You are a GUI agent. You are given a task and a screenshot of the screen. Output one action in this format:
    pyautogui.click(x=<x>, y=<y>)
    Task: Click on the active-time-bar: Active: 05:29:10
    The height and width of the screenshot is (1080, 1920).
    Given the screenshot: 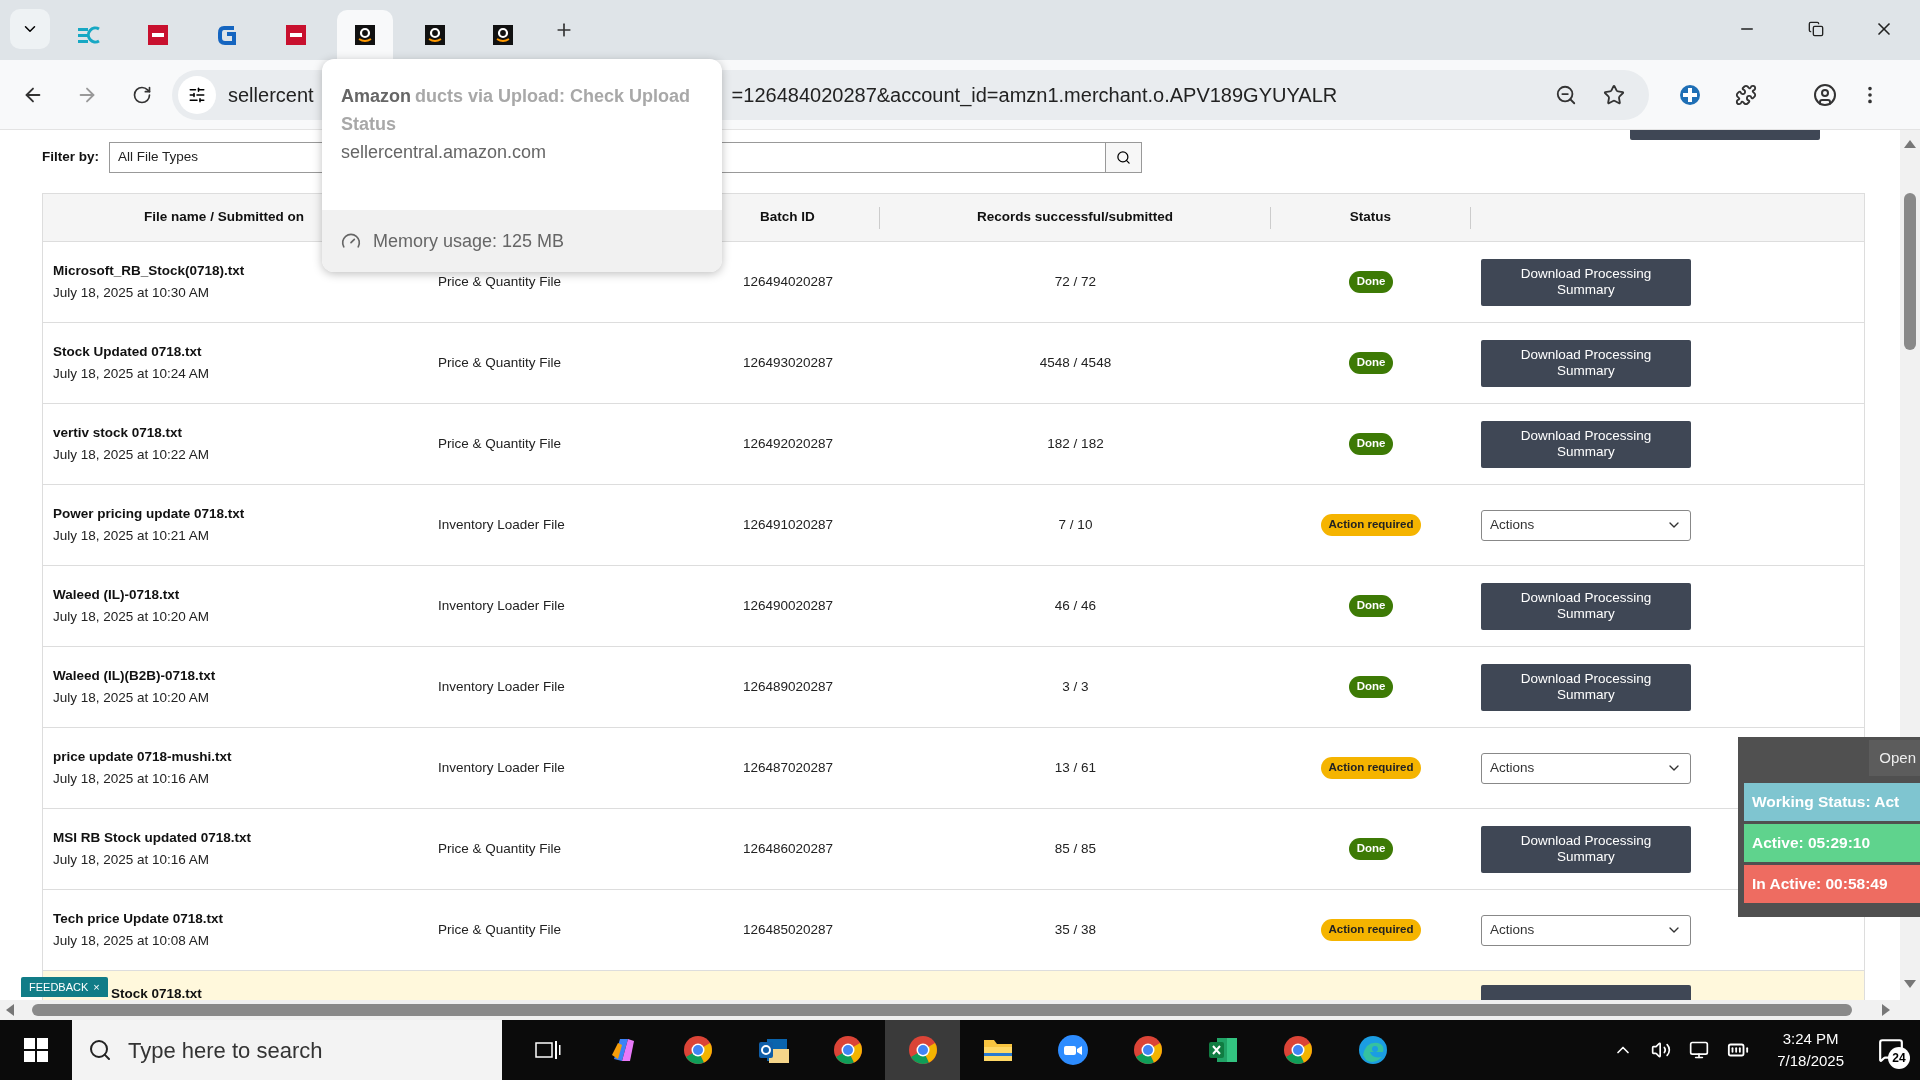 What is the action you would take?
    pyautogui.click(x=1832, y=843)
    